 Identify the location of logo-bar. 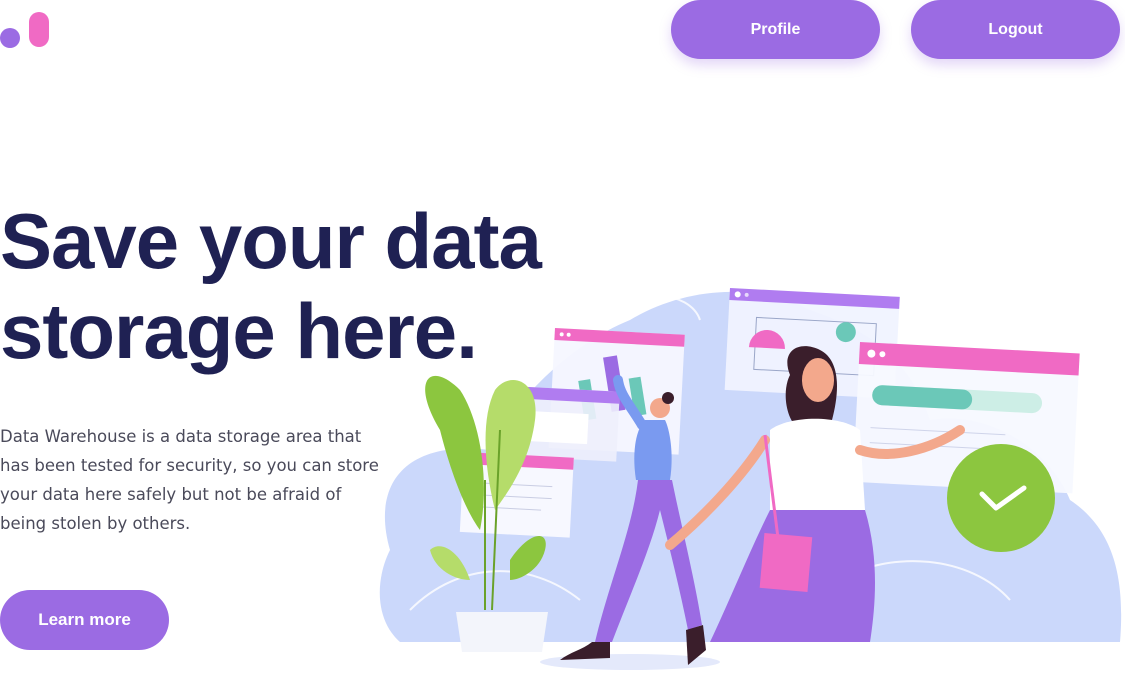
(39, 29).